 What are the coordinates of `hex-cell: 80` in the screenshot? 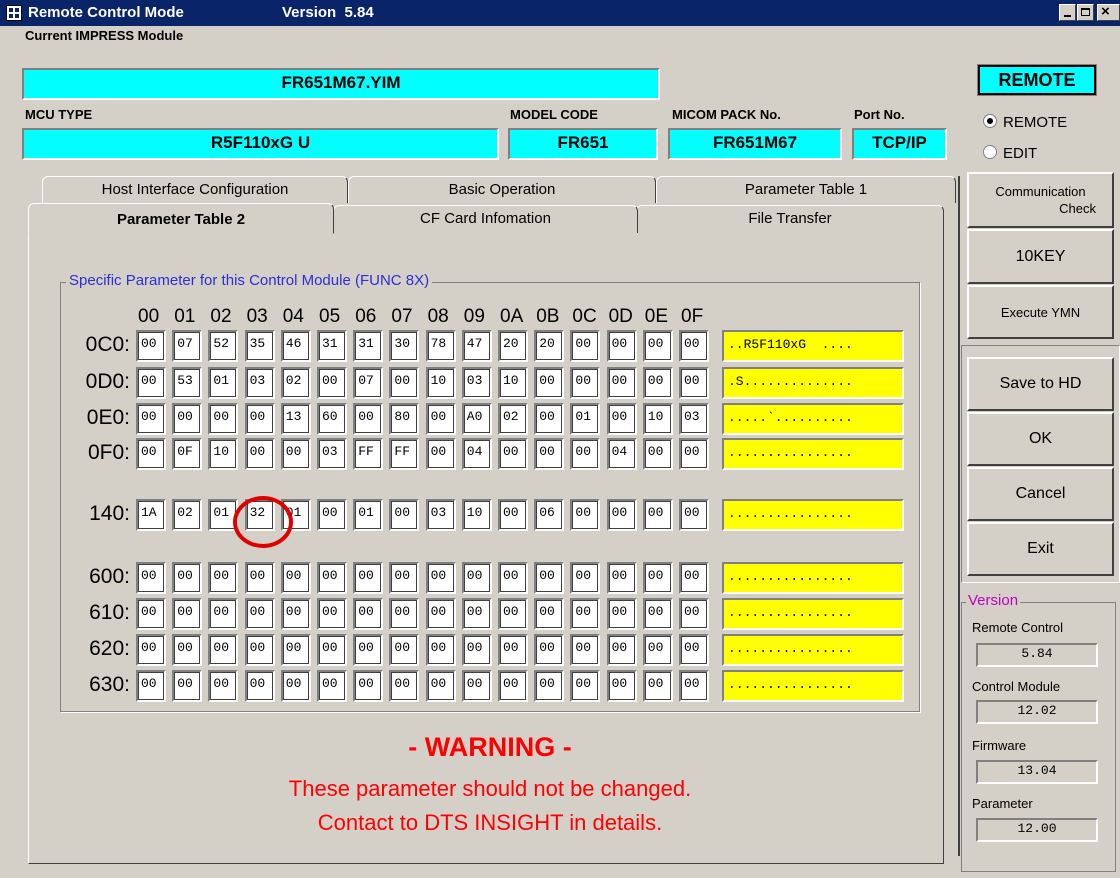 It's located at (404, 419).